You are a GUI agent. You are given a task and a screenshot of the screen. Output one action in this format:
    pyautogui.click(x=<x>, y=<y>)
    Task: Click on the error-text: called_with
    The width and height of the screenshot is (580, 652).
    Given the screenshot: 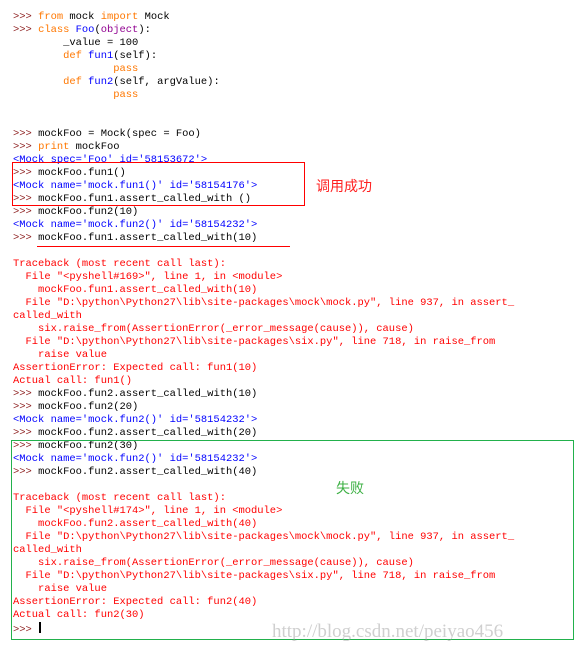 What is the action you would take?
    pyautogui.click(x=47, y=316)
    